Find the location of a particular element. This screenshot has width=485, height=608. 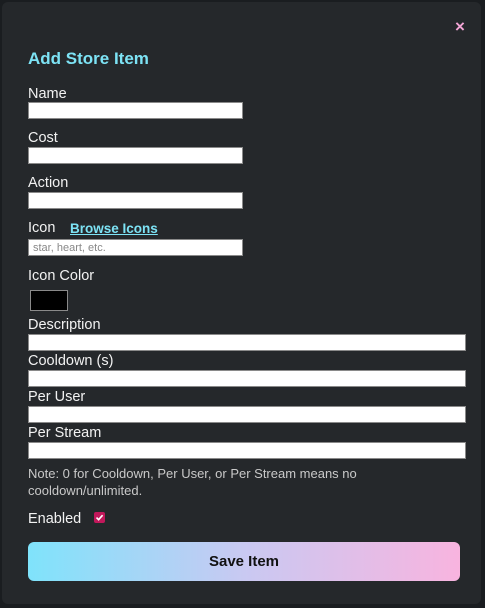

per-stream-label: Per Stream is located at coordinates (65, 433).